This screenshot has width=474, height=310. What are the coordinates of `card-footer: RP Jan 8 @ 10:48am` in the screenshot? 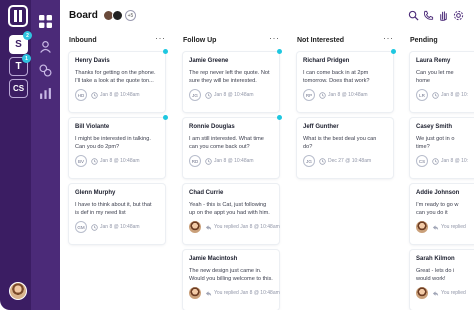 It's located at (345, 95).